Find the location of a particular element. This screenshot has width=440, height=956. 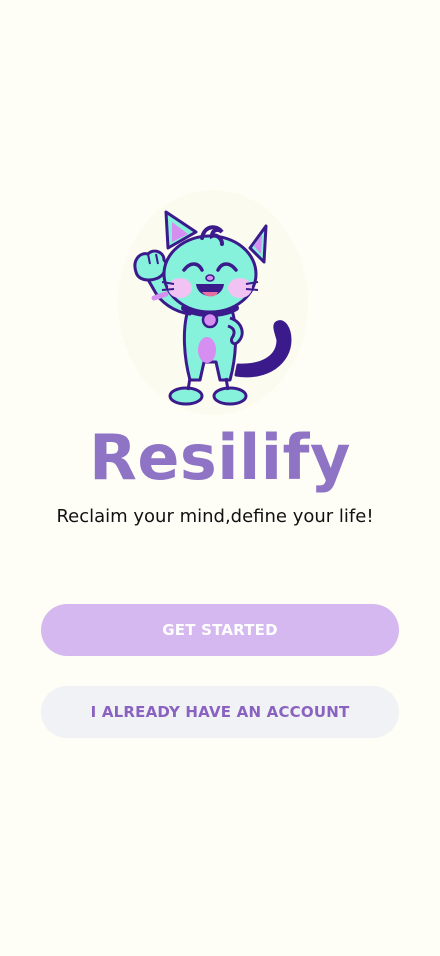

tagline: Reclaim your mind,define your life! is located at coordinates (215, 516).